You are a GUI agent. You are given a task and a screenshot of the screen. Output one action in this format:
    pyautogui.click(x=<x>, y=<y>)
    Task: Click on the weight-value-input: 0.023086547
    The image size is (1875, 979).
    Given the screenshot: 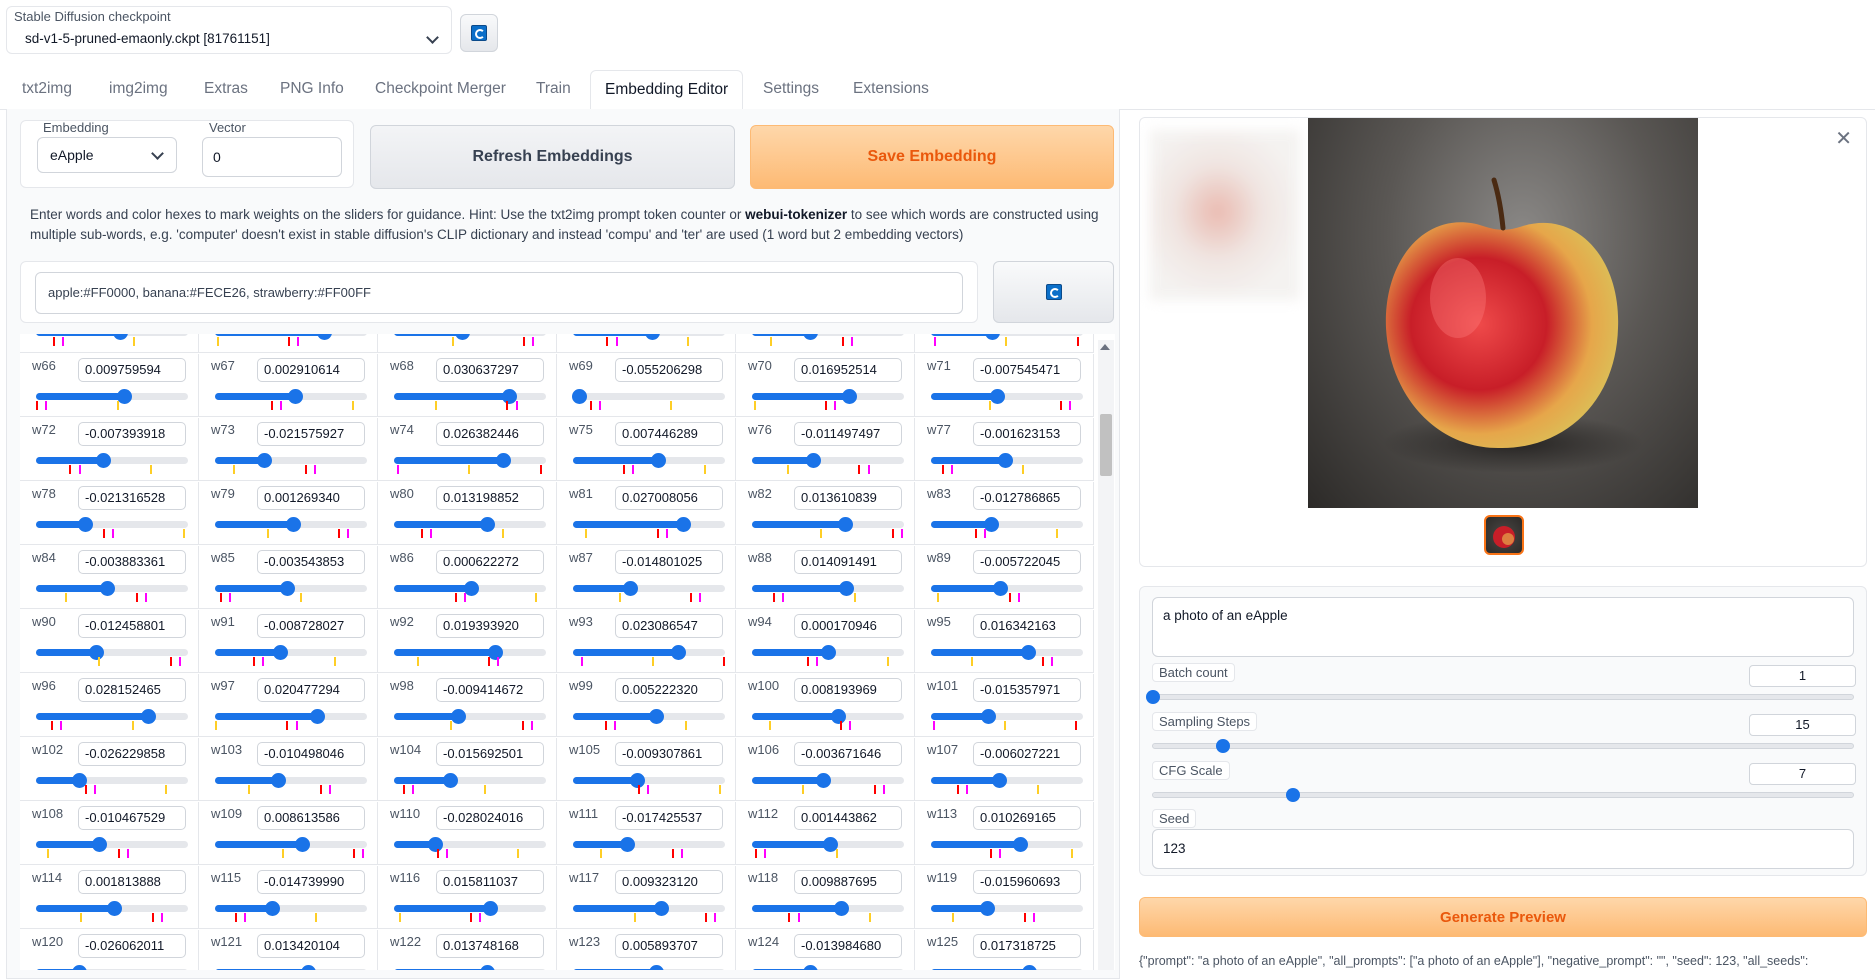 What is the action you would take?
    pyautogui.click(x=669, y=626)
    